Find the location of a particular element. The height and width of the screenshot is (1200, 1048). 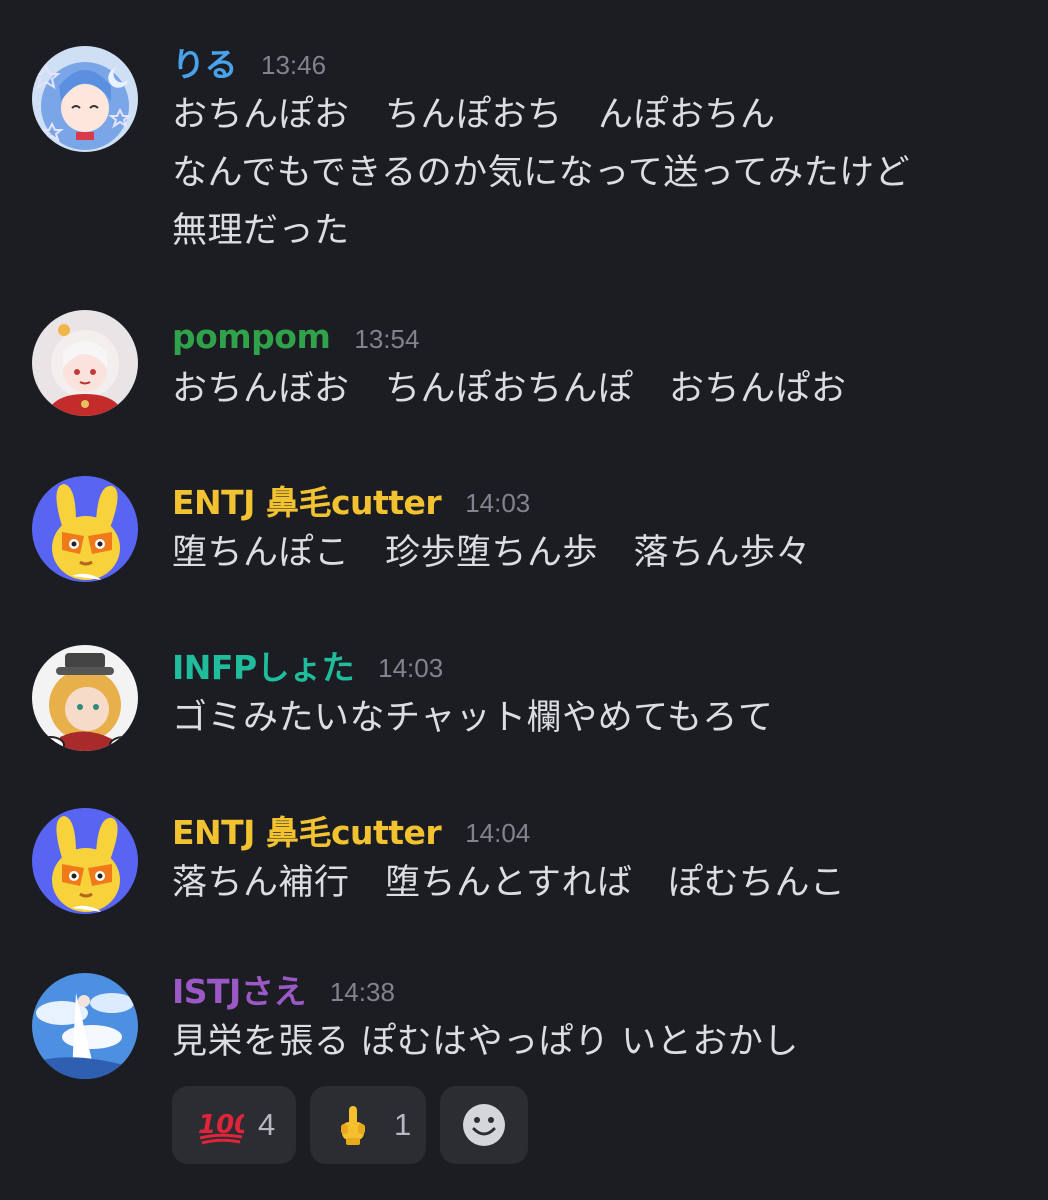

add-reaction-button is located at coordinates (484, 1125).